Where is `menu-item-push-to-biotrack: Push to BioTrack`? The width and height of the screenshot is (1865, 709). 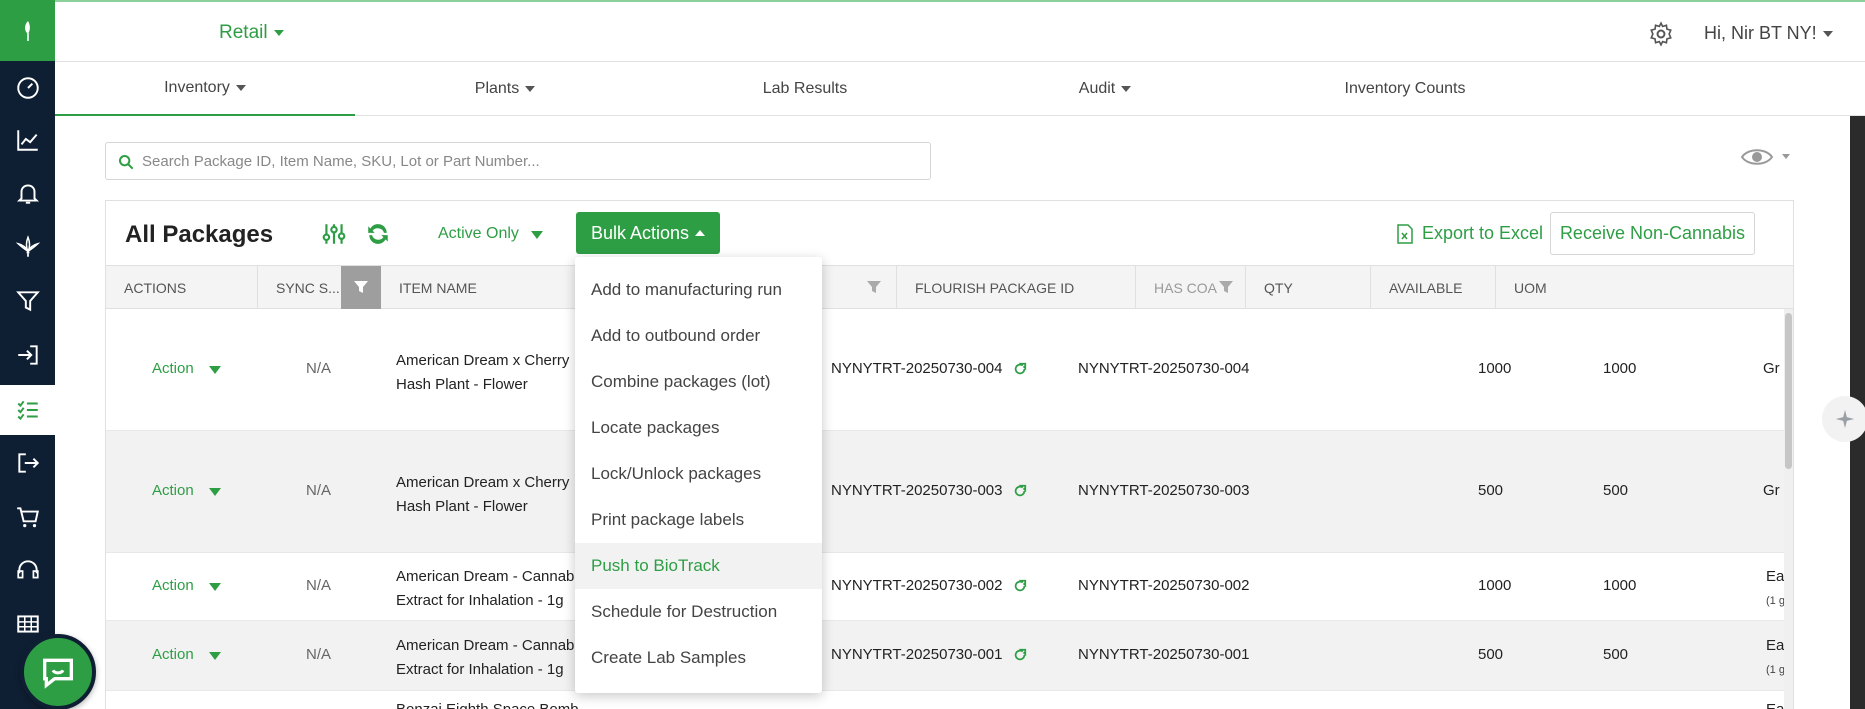 menu-item-push-to-biotrack: Push to BioTrack is located at coordinates (698, 566).